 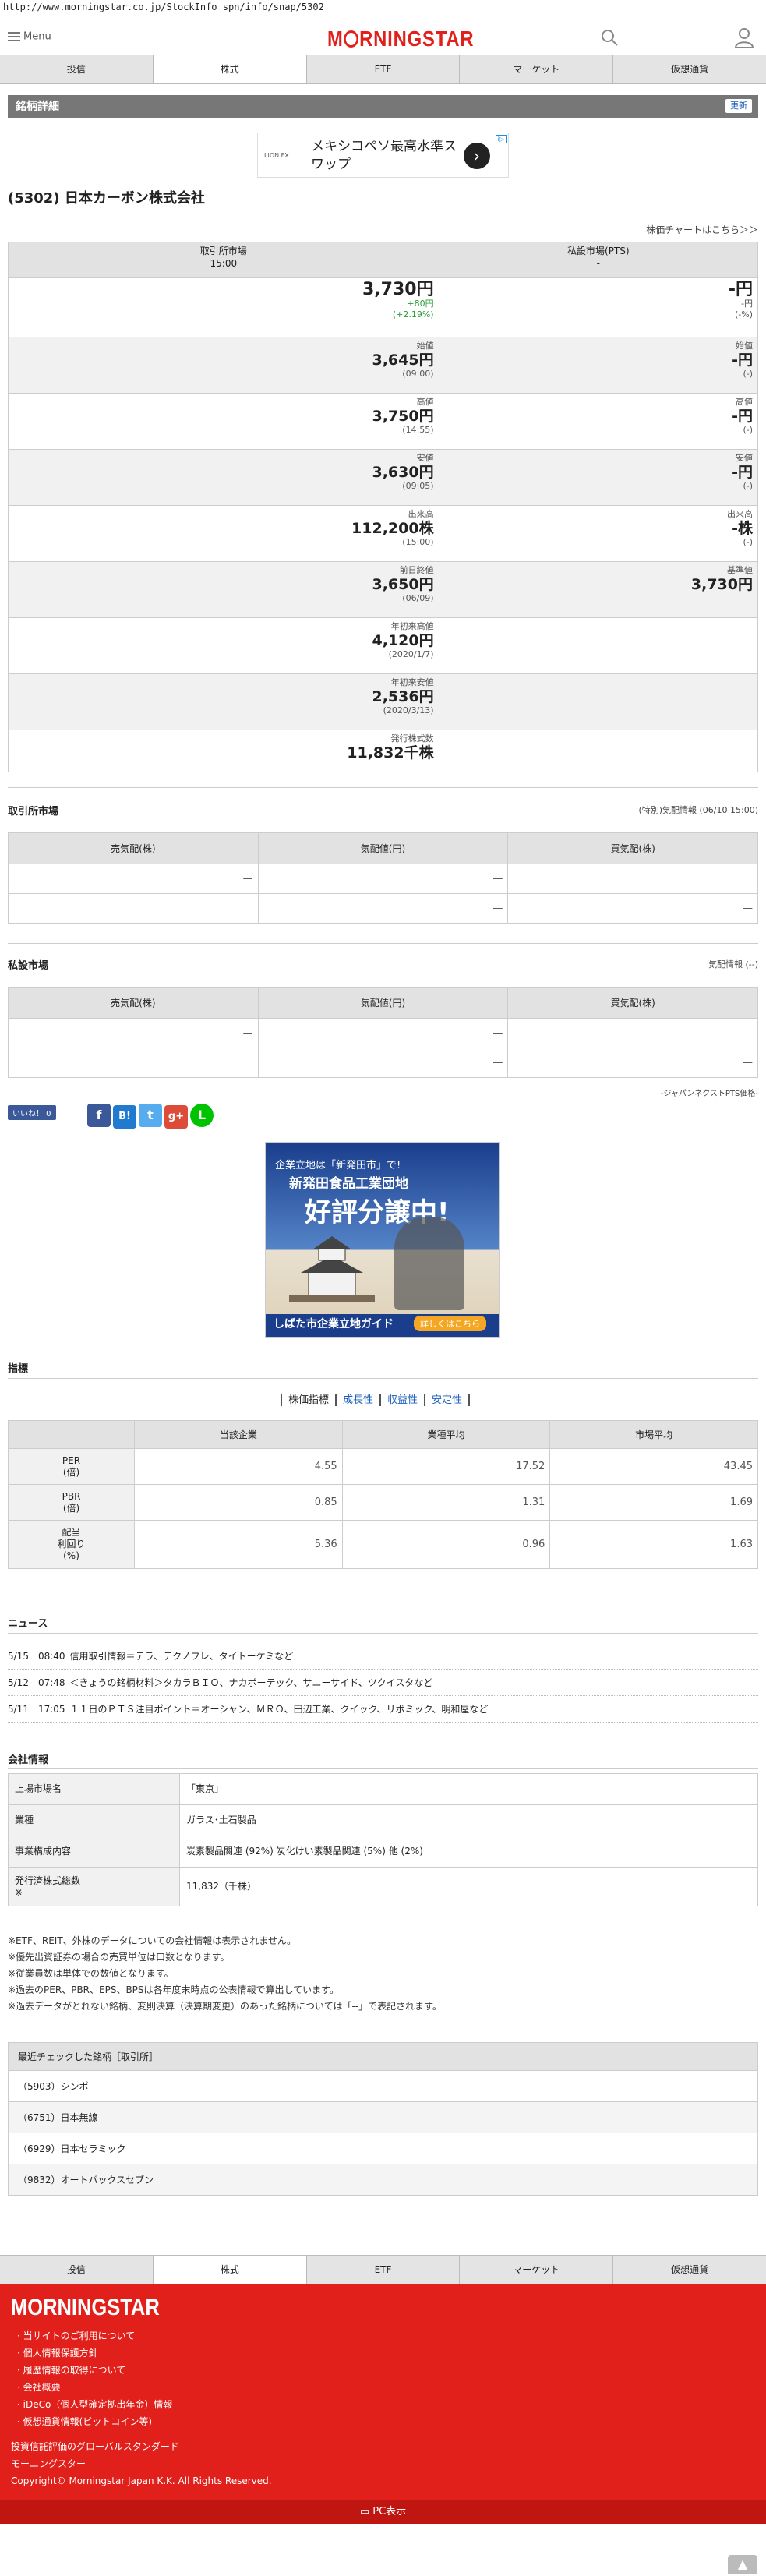 I want to click on footer-link: · 個人情報保護方針, so click(x=57, y=2353).